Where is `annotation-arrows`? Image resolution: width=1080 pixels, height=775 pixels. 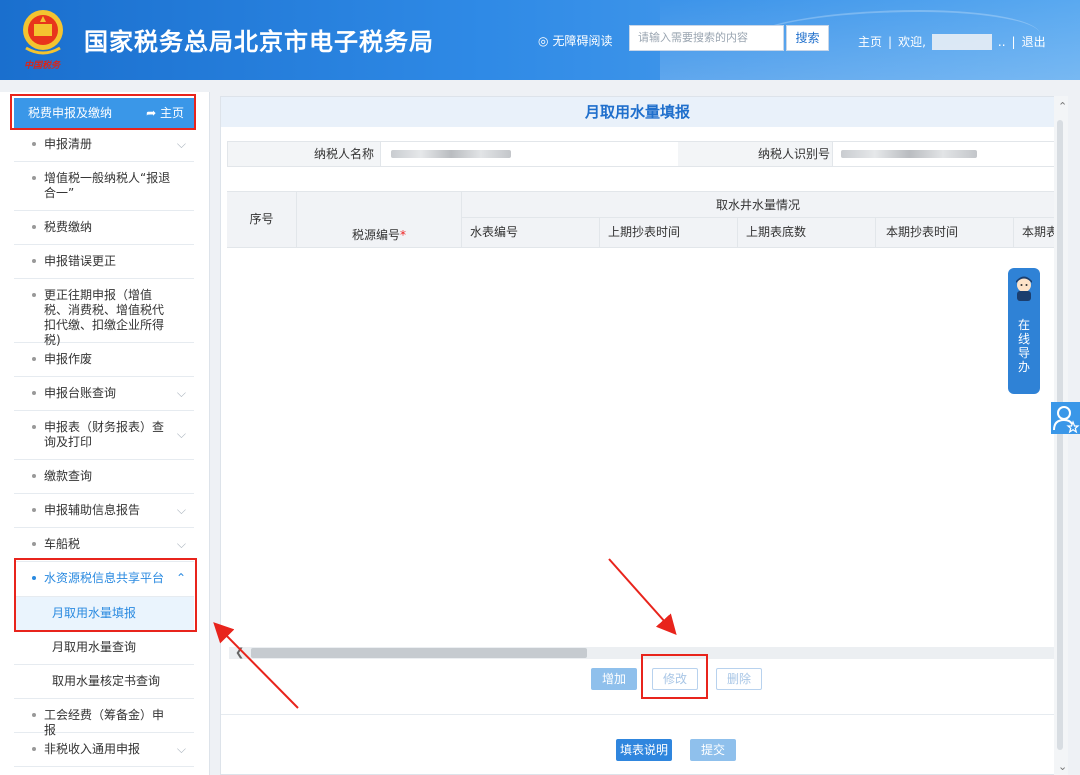 annotation-arrows is located at coordinates (445, 633).